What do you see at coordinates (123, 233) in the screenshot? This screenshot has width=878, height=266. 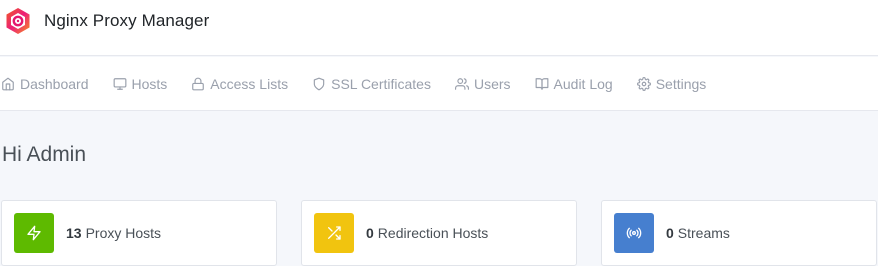 I see `proxy-hosts-label: Proxy Hosts` at bounding box center [123, 233].